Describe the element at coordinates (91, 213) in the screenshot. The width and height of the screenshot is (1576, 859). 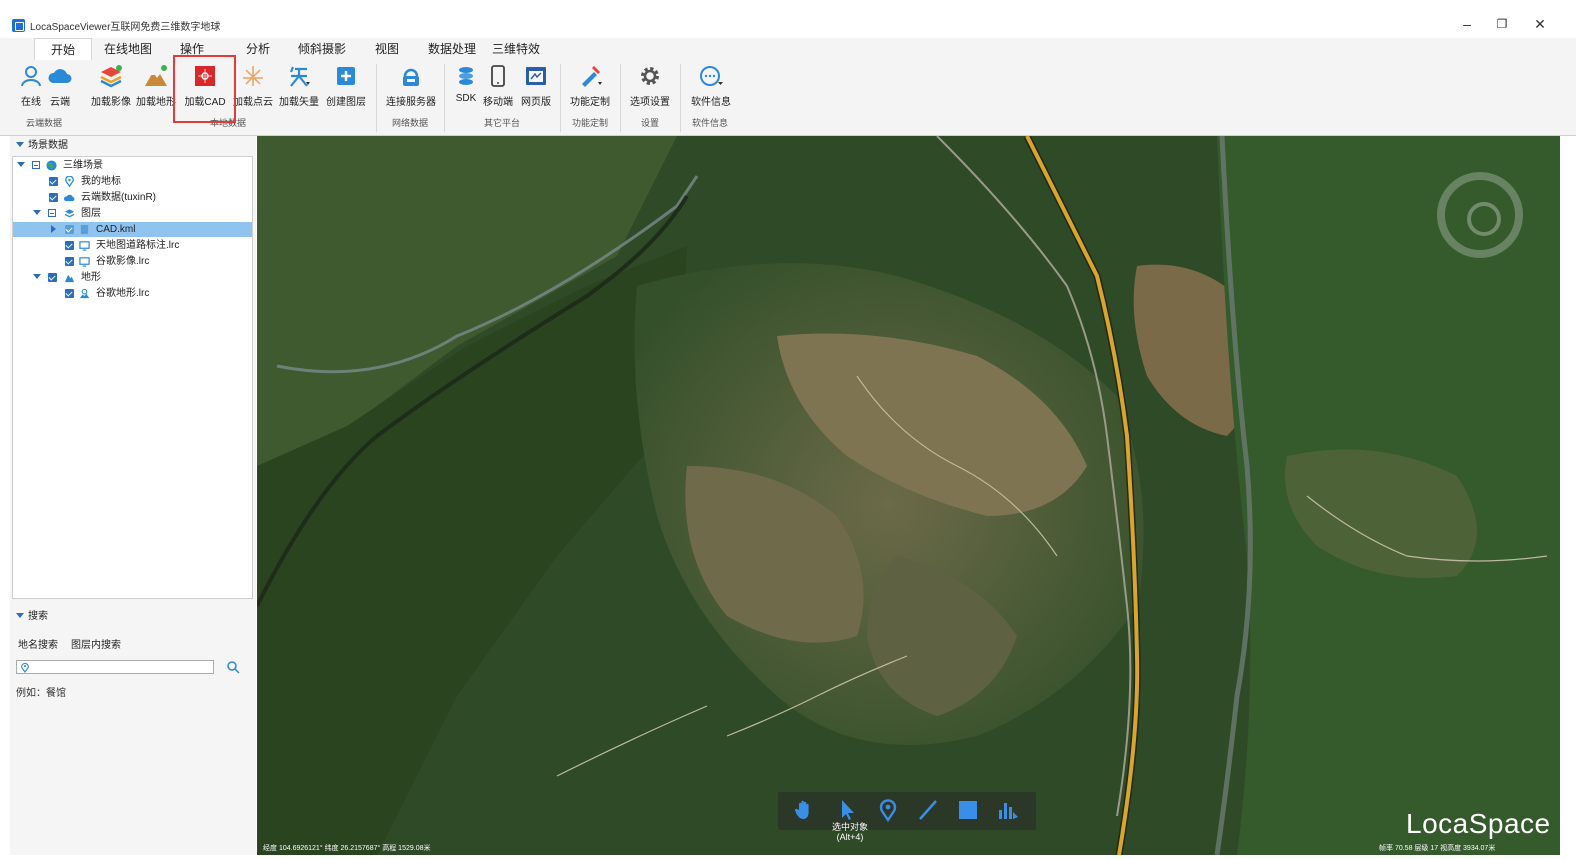
I see `tree-node-label: 图层` at that location.